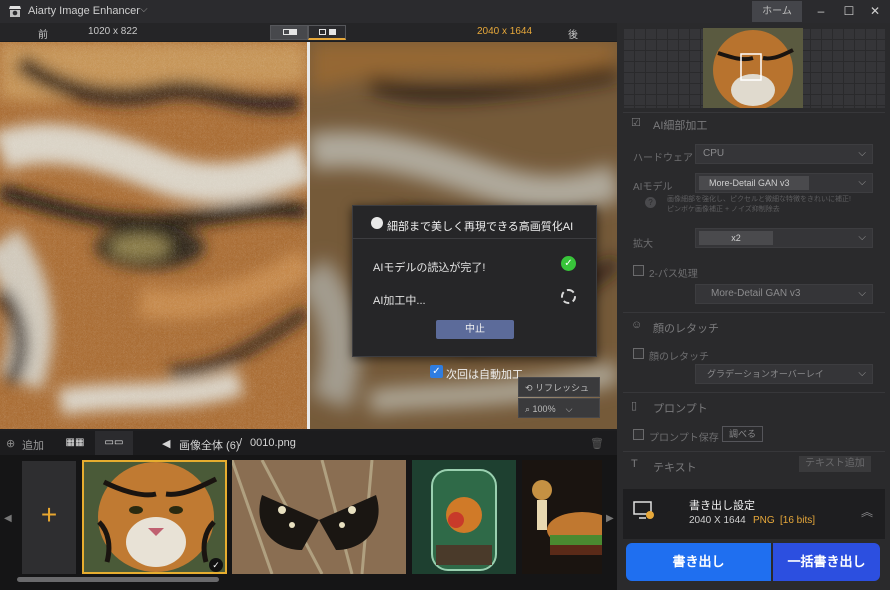 The height and width of the screenshot is (590, 890). What do you see at coordinates (784, 154) in the screenshot?
I see `hardware-select: CPU ⌵` at bounding box center [784, 154].